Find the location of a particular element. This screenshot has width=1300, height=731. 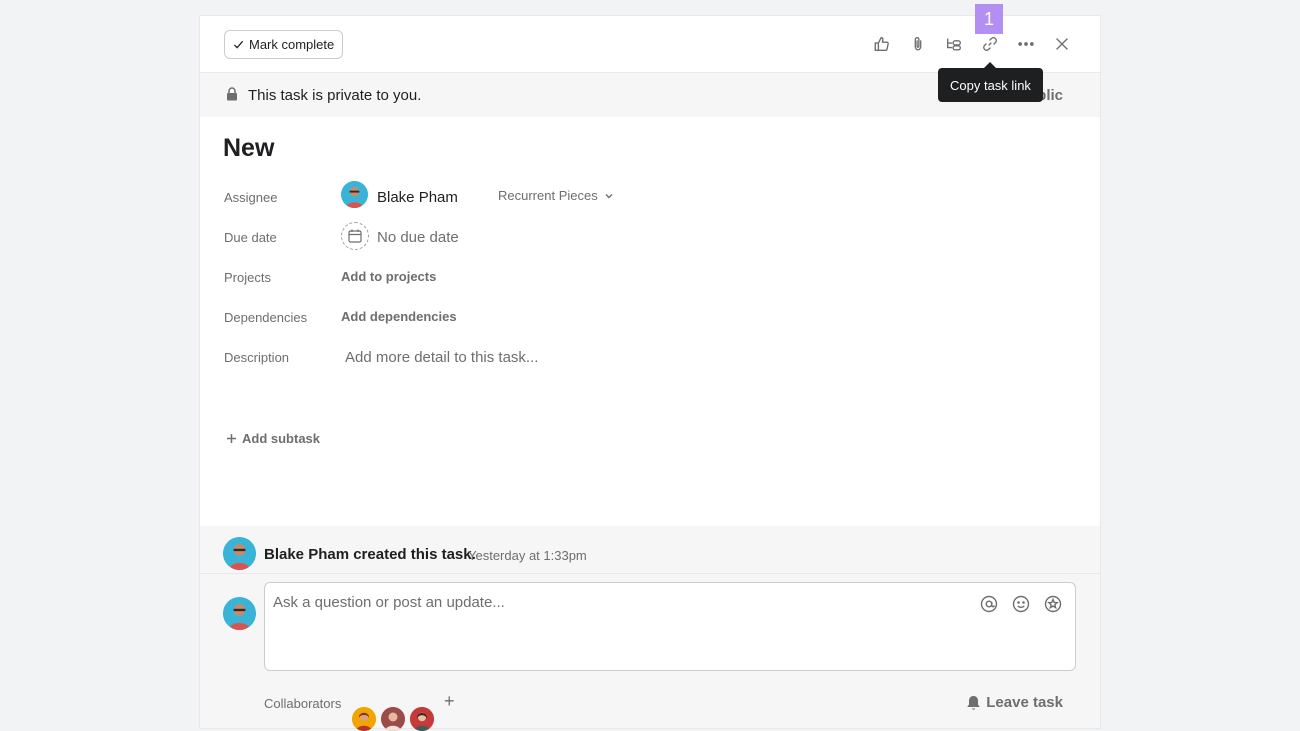

more-options-icon is located at coordinates (1026, 44).